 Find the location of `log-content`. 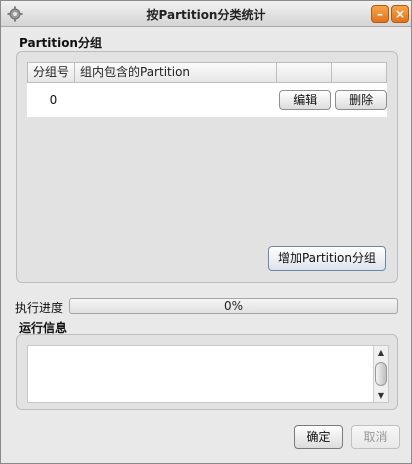

log-content is located at coordinates (200, 374).